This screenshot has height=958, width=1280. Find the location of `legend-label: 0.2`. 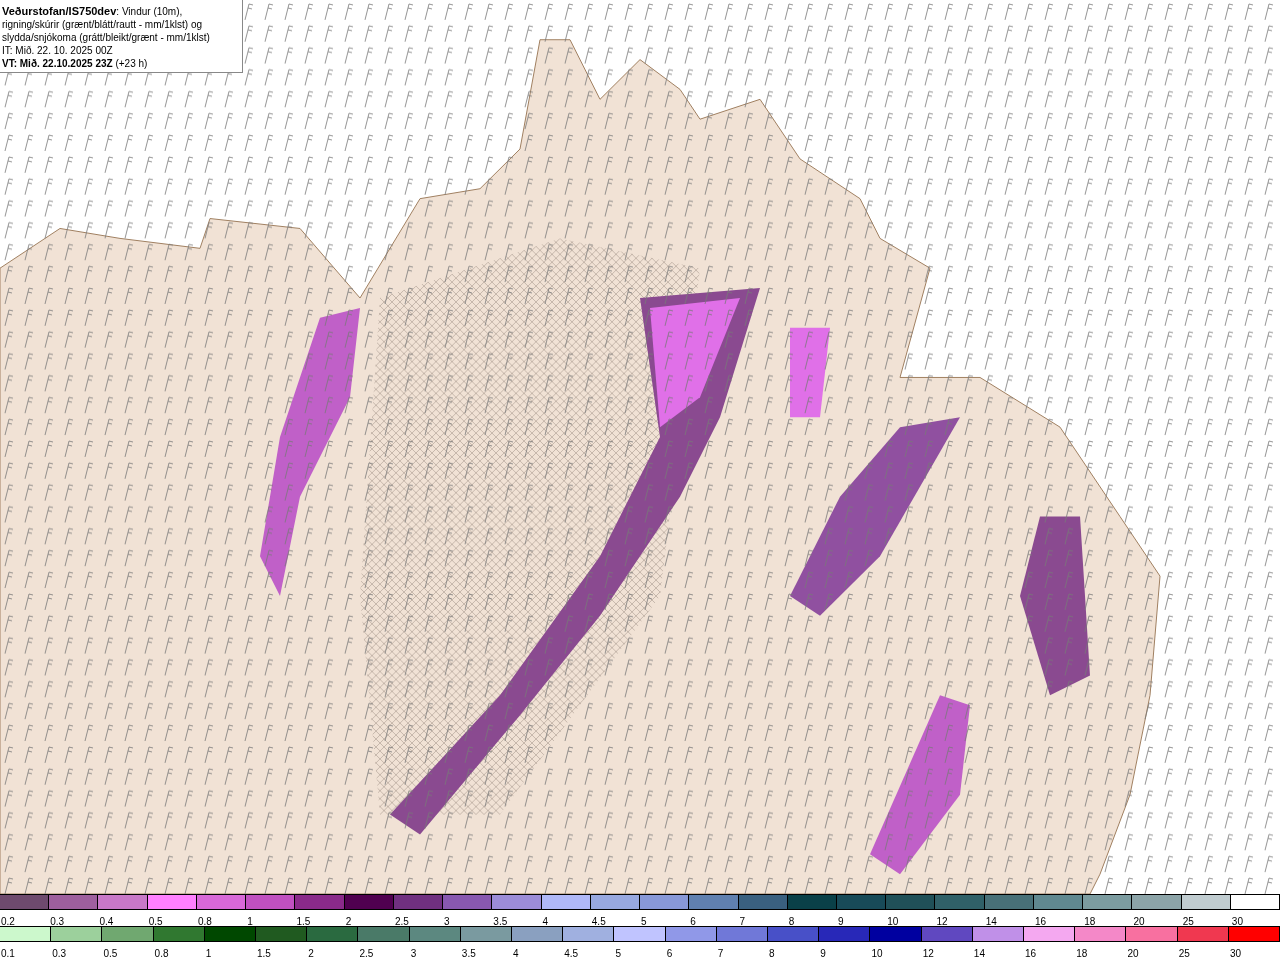

legend-label: 0.2 is located at coordinates (7, 922).